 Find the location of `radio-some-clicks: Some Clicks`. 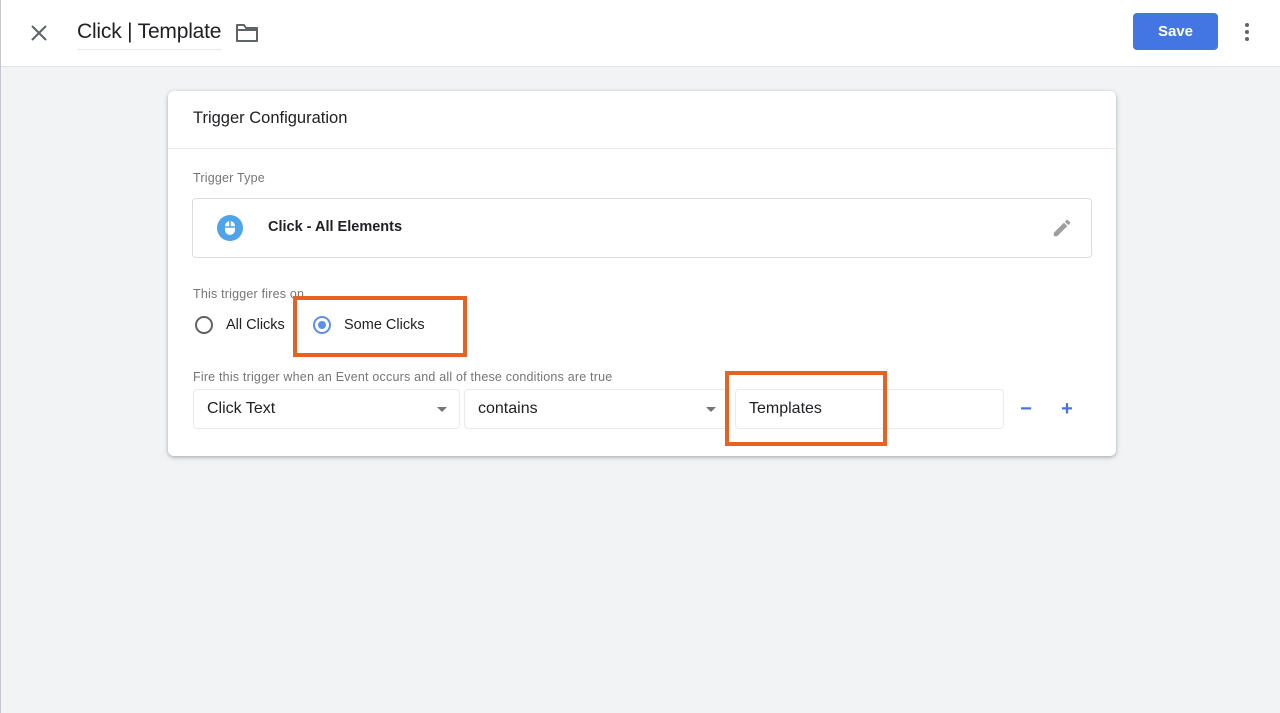

radio-some-clicks: Some Clicks is located at coordinates (369, 325).